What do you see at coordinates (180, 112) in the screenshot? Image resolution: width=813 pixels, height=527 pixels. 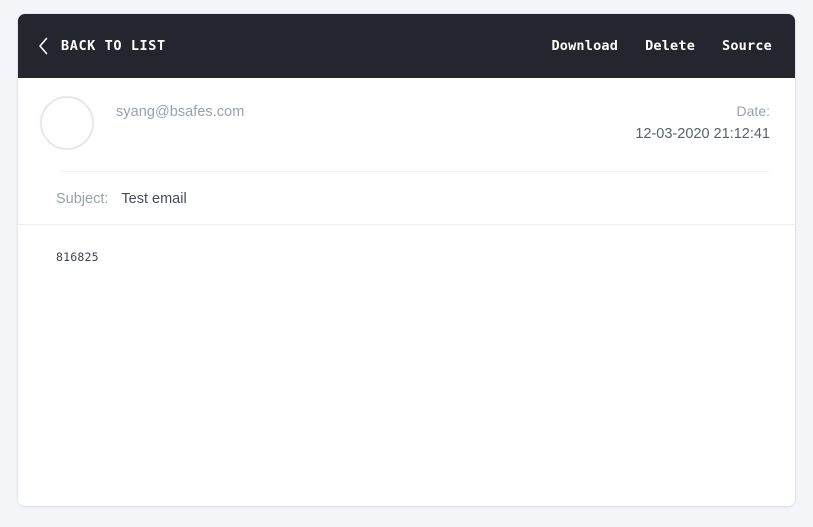 I see `sender-email: syang@bsafes.com` at bounding box center [180, 112].